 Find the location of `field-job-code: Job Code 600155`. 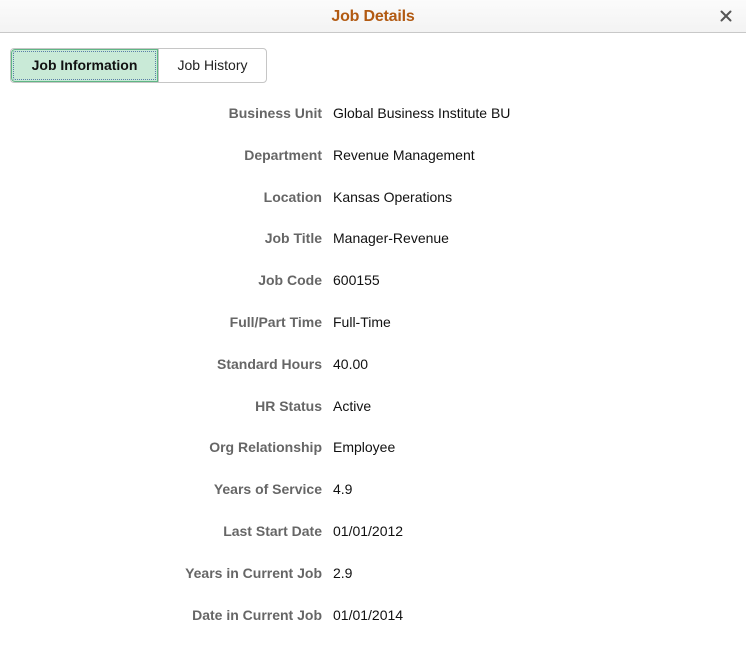

field-job-code: Job Code 600155 is located at coordinates (373, 290).